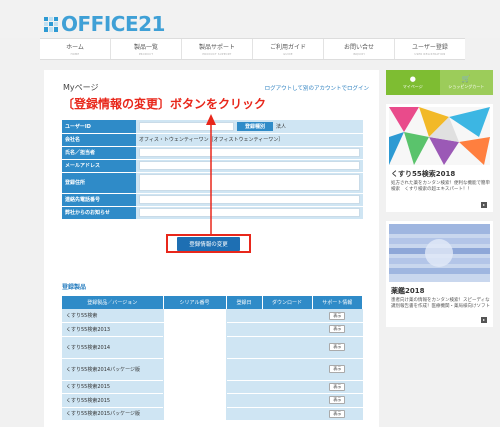 The image size is (500, 427). What do you see at coordinates (74, 287) in the screenshot?
I see `registered-products-title: 登録製品` at bounding box center [74, 287].